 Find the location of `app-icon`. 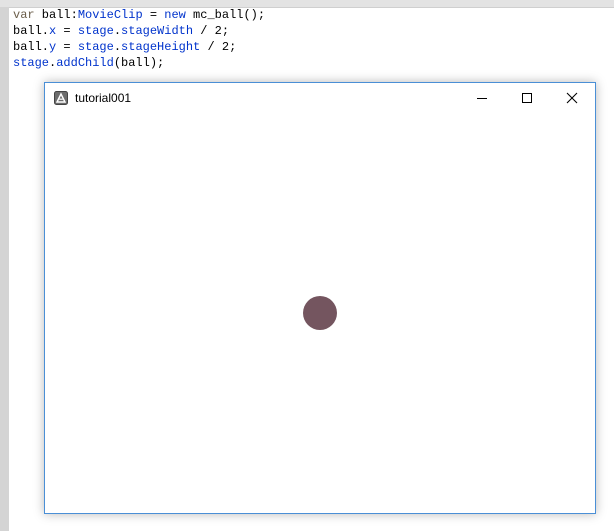

app-icon is located at coordinates (61, 98).